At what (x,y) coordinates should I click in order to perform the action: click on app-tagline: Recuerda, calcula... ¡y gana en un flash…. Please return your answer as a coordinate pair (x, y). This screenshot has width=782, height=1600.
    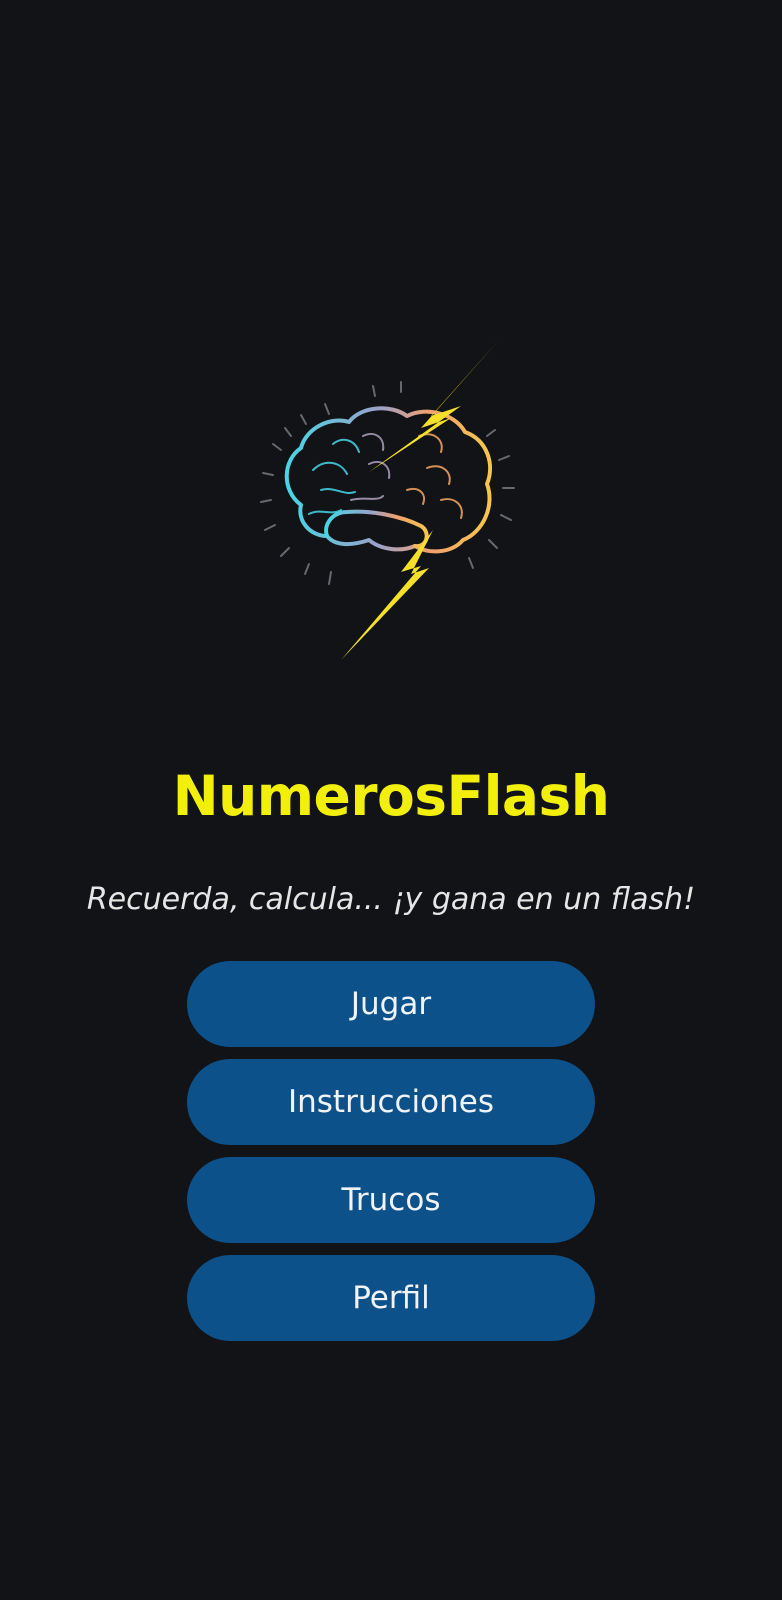
    Looking at the image, I should click on (391, 899).